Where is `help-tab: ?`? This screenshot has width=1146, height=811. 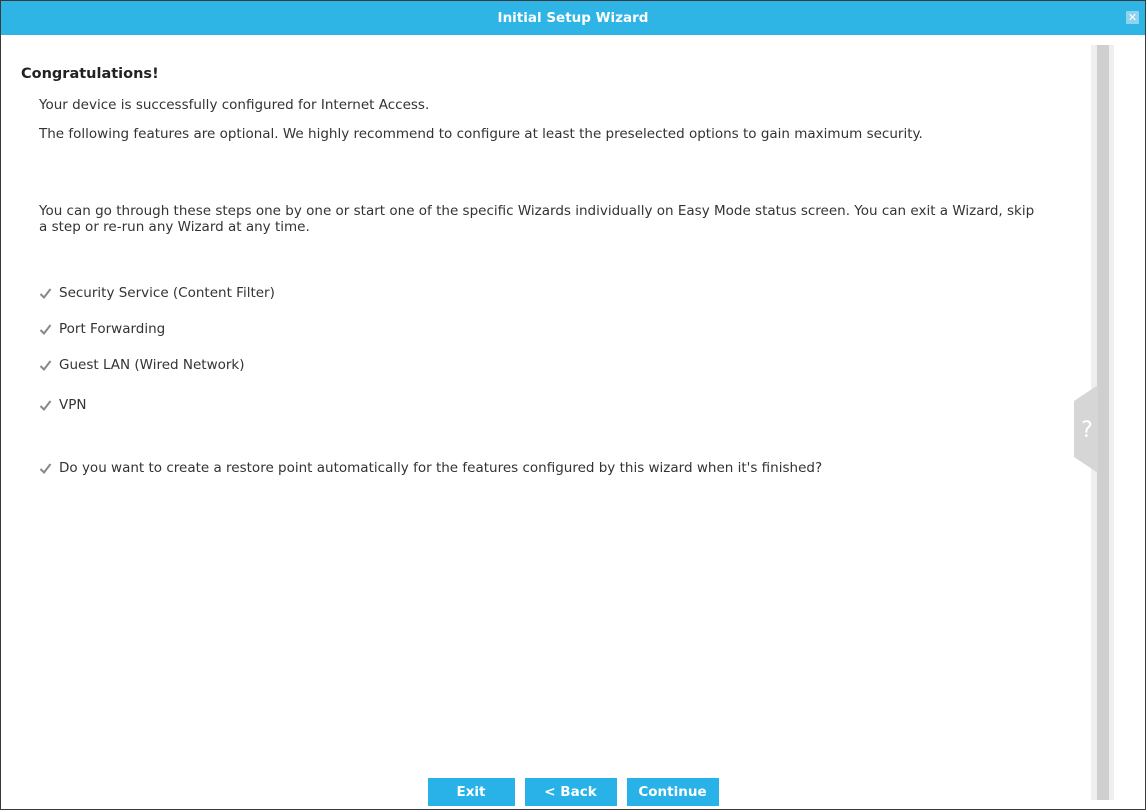 help-tab: ? is located at coordinates (1086, 429).